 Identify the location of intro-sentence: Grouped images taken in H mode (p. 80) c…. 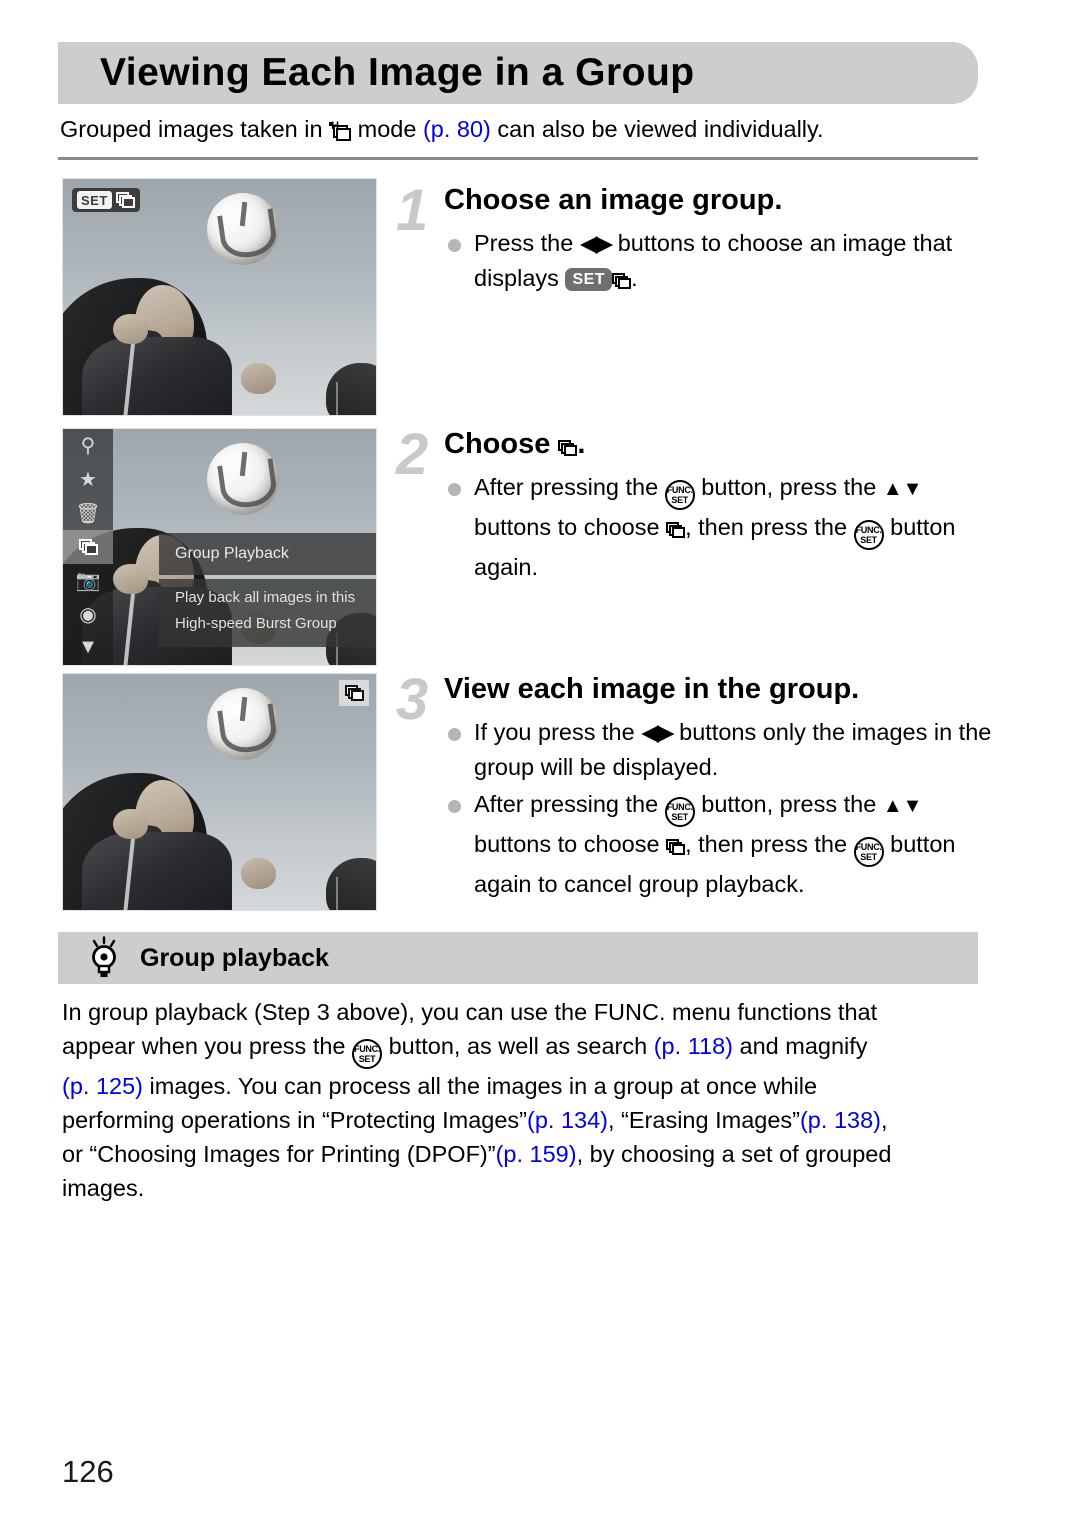
(525, 129).